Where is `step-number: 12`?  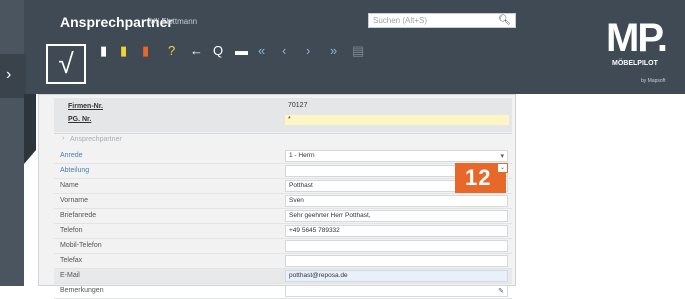 step-number: 12 is located at coordinates (478, 177).